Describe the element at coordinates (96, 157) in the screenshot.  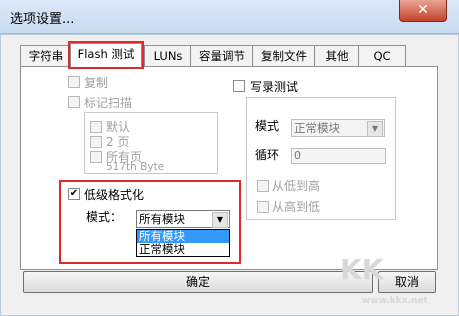
I see `all-pages-checkbox` at that location.